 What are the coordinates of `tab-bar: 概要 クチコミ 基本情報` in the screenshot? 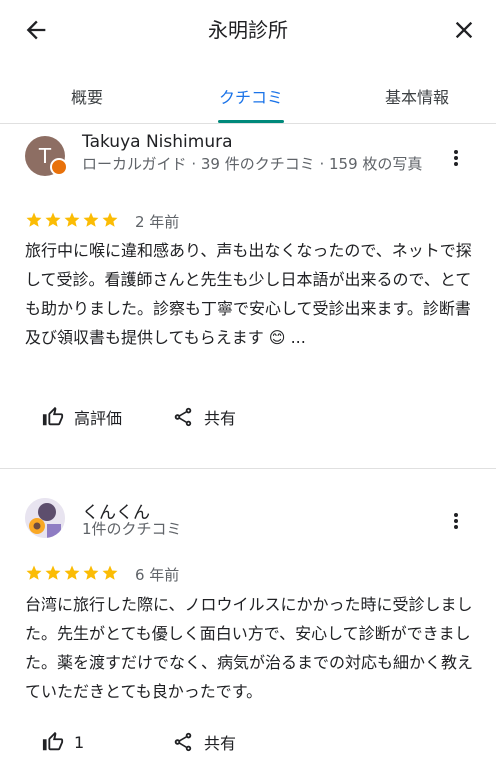 It's located at (248, 96).